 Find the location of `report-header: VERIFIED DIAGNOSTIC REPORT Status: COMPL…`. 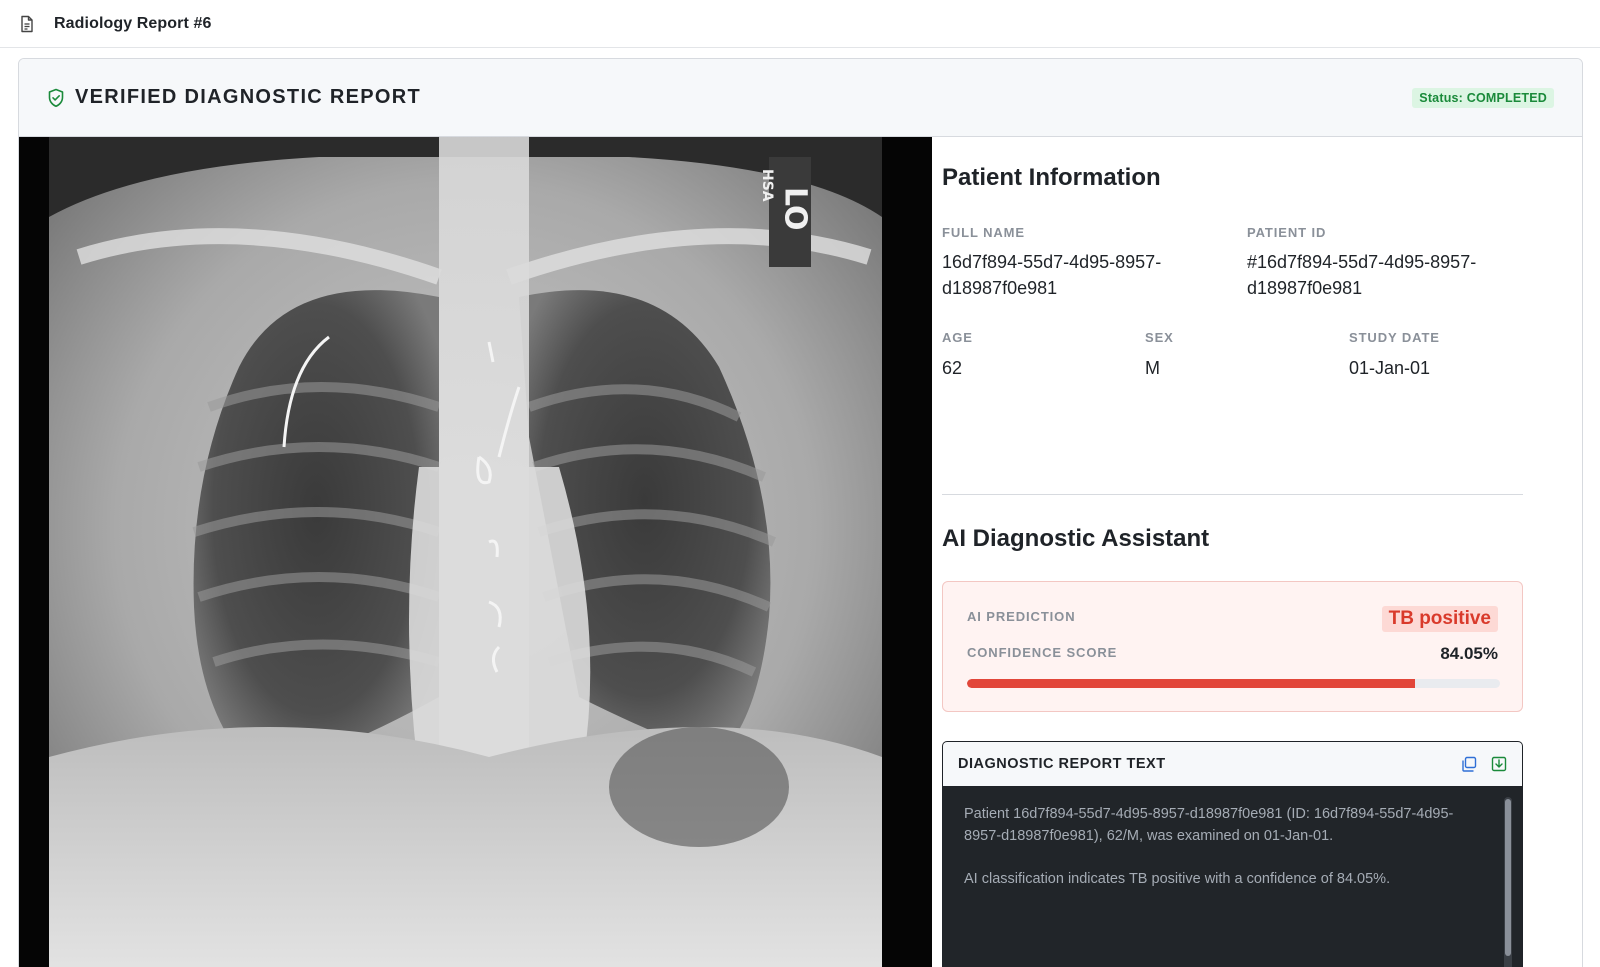

report-header: VERIFIED DIAGNOSTIC REPORT Status: COMPL… is located at coordinates (800, 98).